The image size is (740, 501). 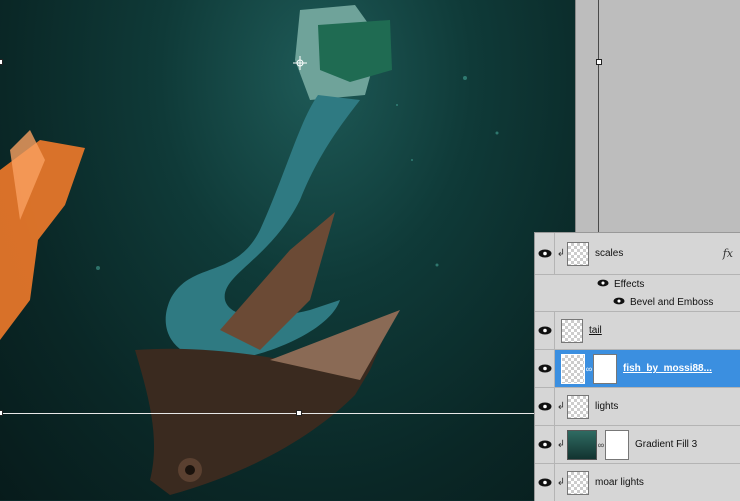 What do you see at coordinates (637, 407) in the screenshot?
I see `layer-row-lights: ↲ lights` at bounding box center [637, 407].